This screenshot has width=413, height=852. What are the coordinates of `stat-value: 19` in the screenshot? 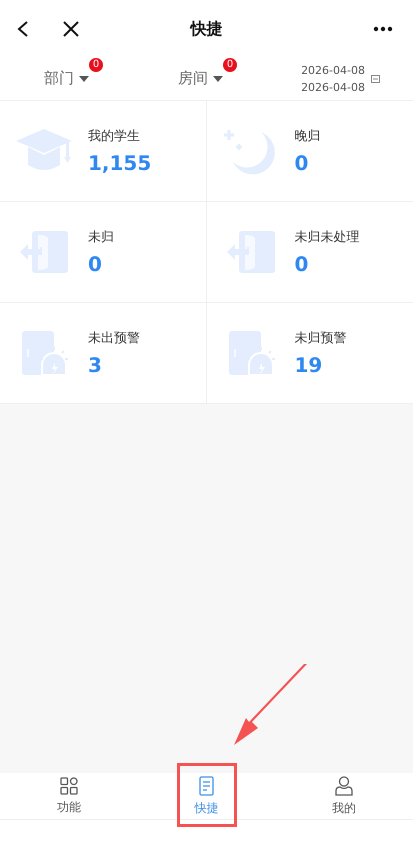 It's located at (309, 365).